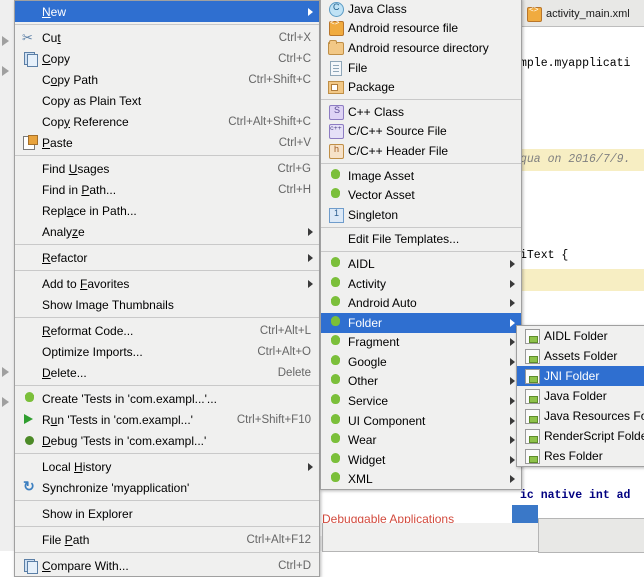 The height and width of the screenshot is (577, 644). What do you see at coordinates (167, 79) in the screenshot?
I see `menu-item-copy-path: Copy Path Ctrl+Shift+C` at bounding box center [167, 79].